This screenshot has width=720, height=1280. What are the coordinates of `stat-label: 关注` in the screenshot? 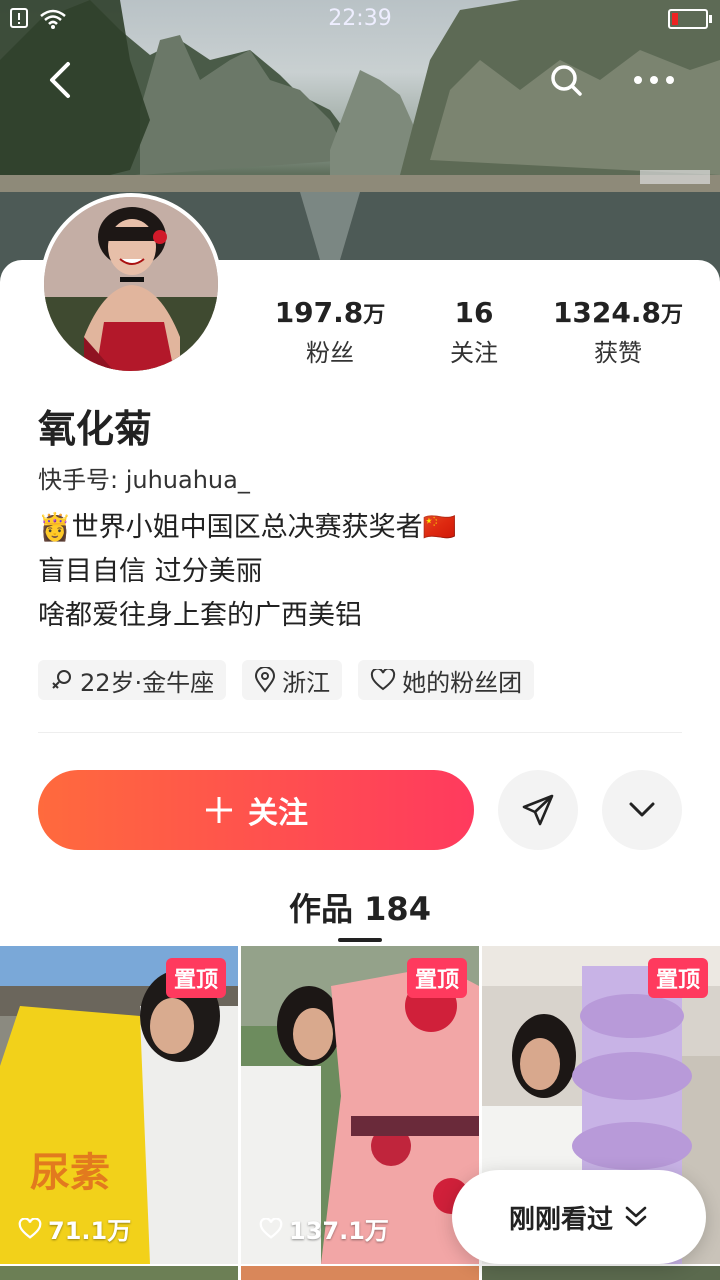 It's located at (474, 353).